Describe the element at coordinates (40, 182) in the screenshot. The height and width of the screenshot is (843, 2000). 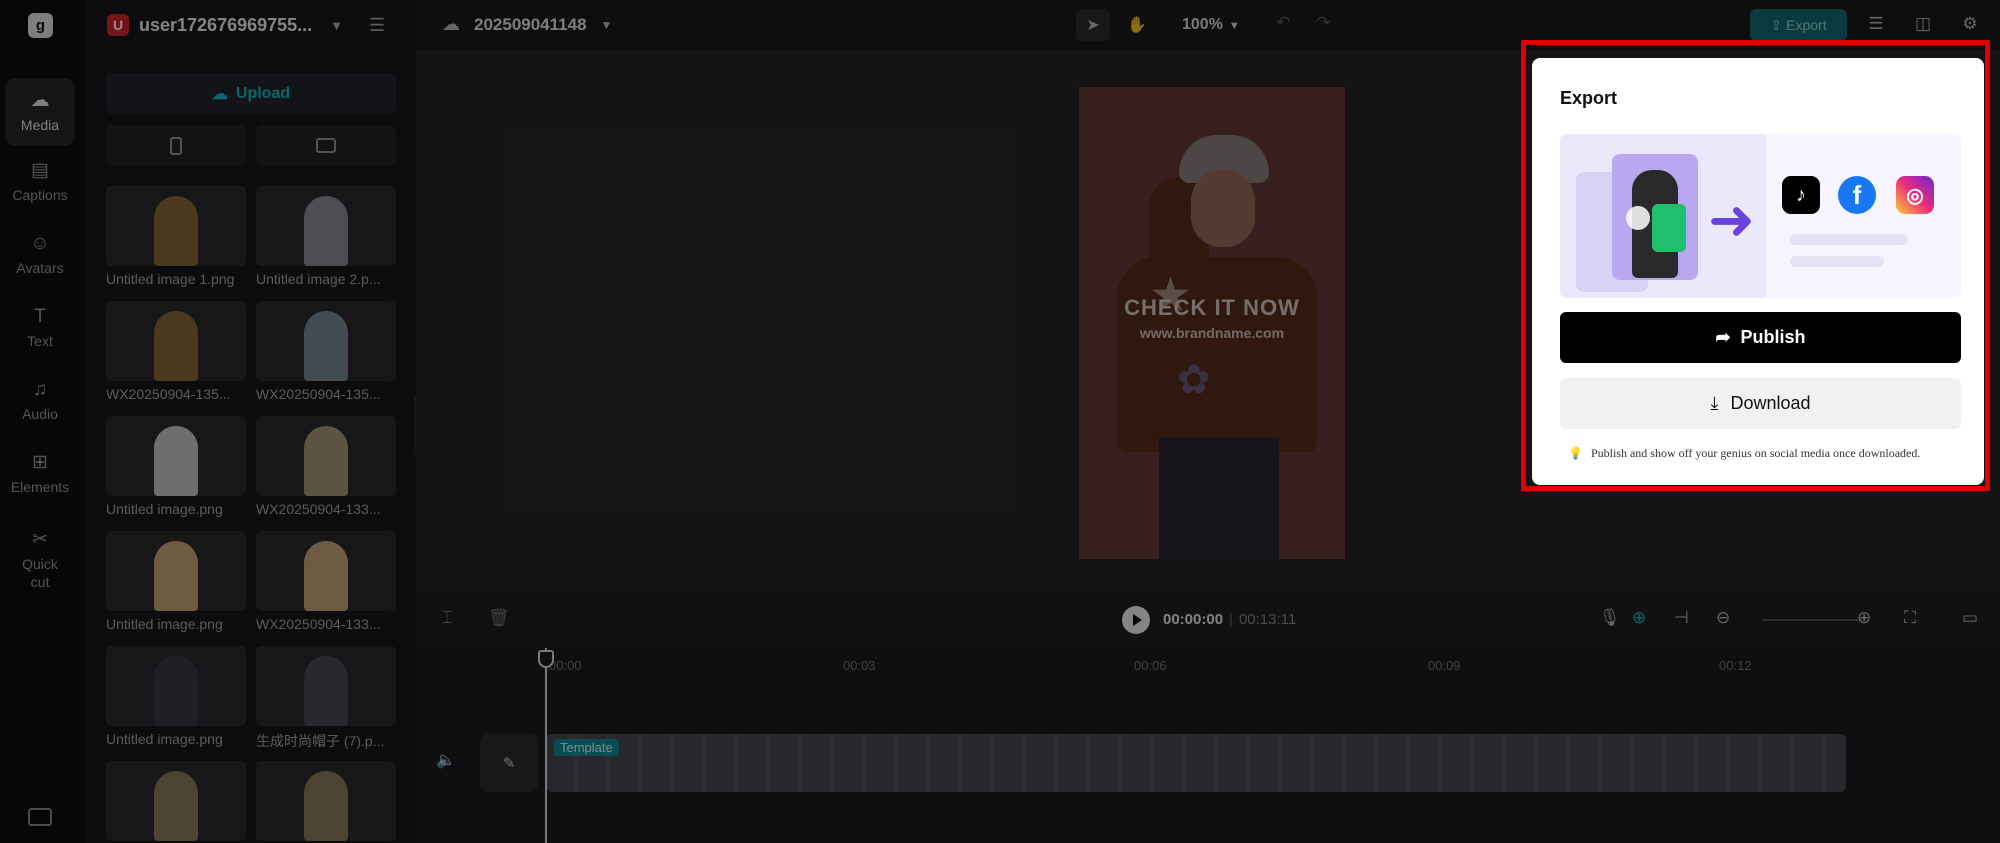
I see `rail-item-captions: ▤ Captions` at that location.